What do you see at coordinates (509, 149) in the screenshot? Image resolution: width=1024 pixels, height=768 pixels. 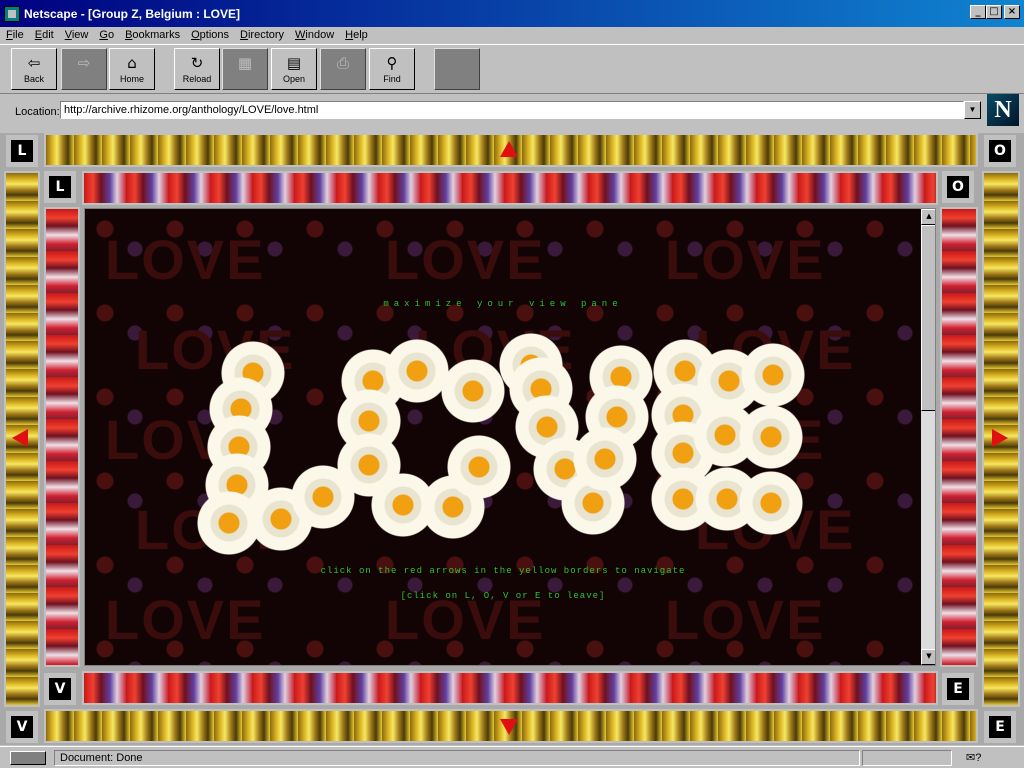 I see `red-arrow-up` at bounding box center [509, 149].